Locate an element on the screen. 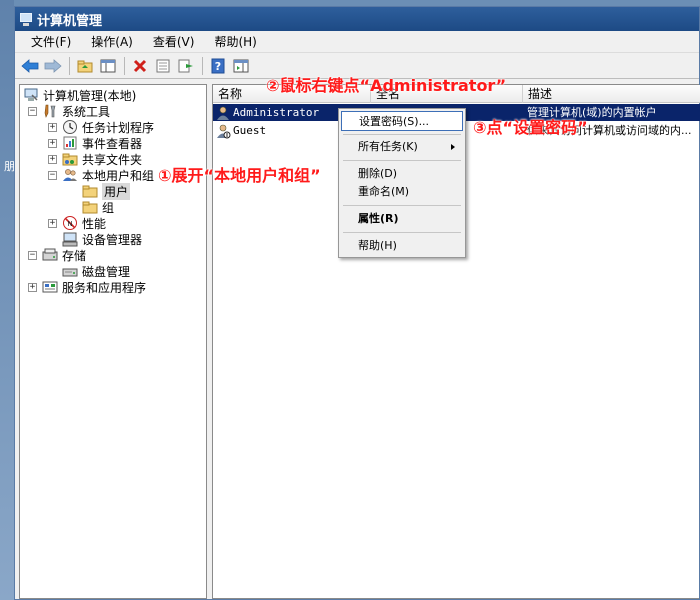 The image size is (700, 600). tree-device-manager: 设备管理器 is located at coordinates (102, 239).